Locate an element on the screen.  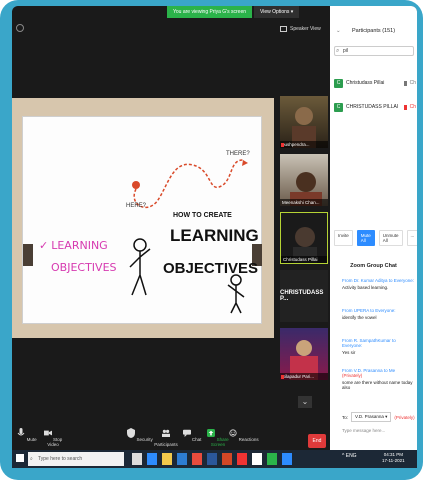
chat-label: Chat is located at coordinates (196, 439).